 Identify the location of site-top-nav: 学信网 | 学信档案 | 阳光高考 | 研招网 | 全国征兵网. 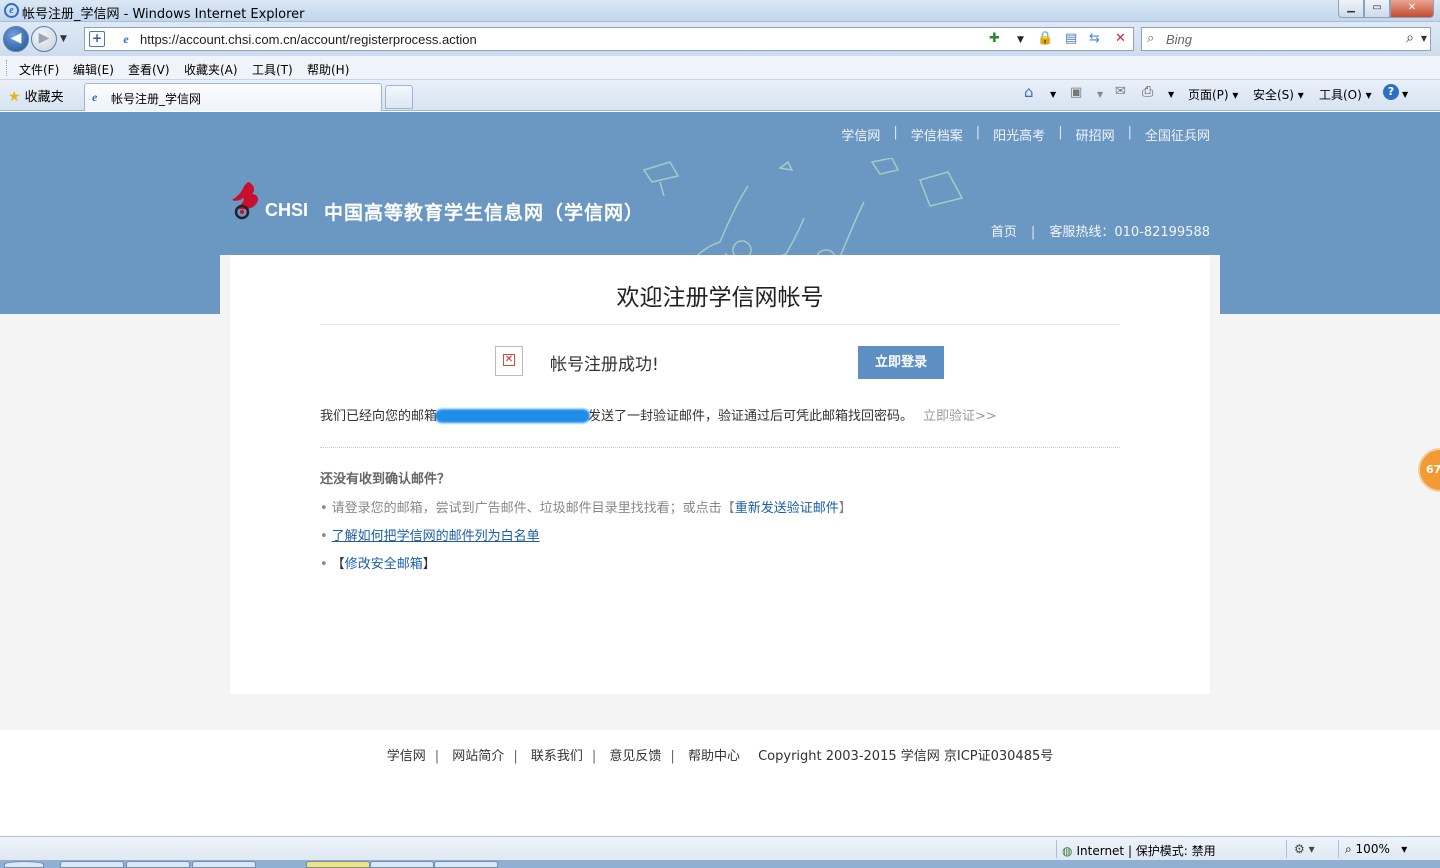
(1025, 134).